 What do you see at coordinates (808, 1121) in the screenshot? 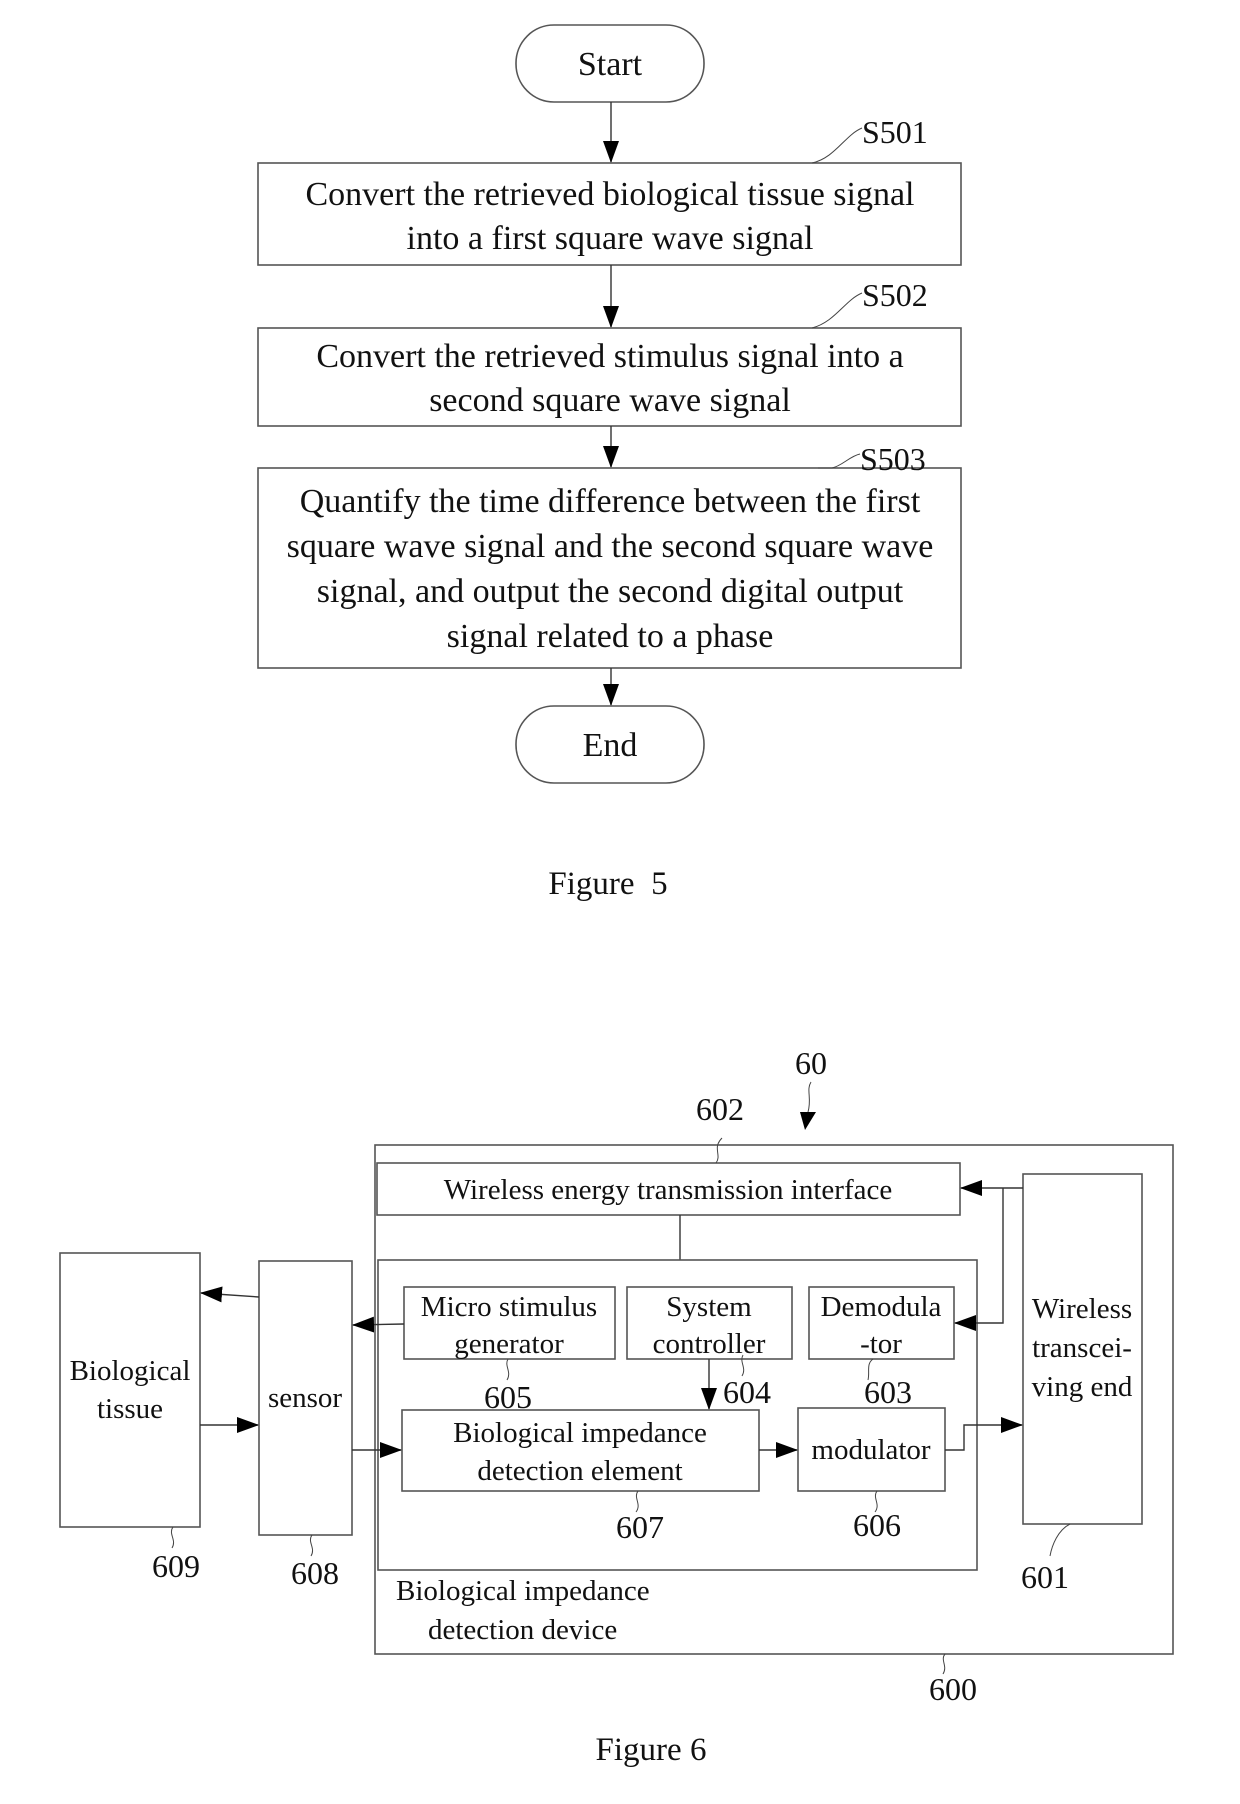
I see `system-ref-arrow` at bounding box center [808, 1121].